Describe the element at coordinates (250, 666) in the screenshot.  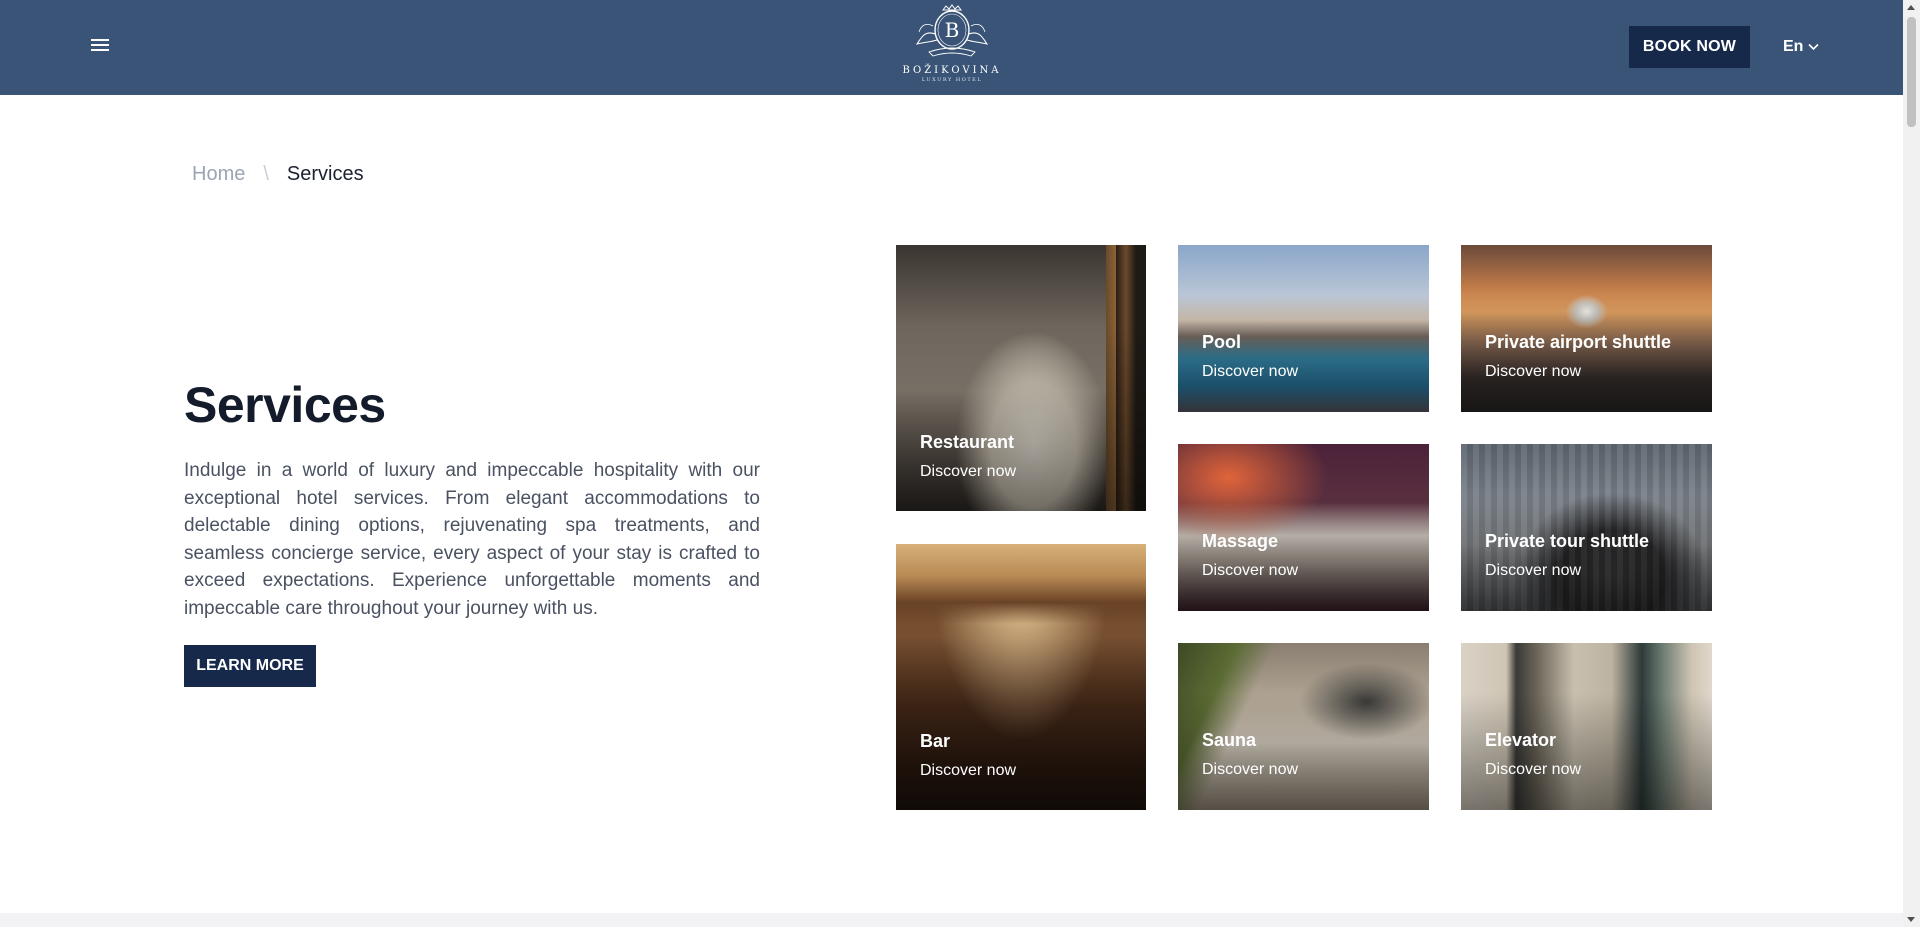
I see `learn-more-button: LEARN MORE` at that location.